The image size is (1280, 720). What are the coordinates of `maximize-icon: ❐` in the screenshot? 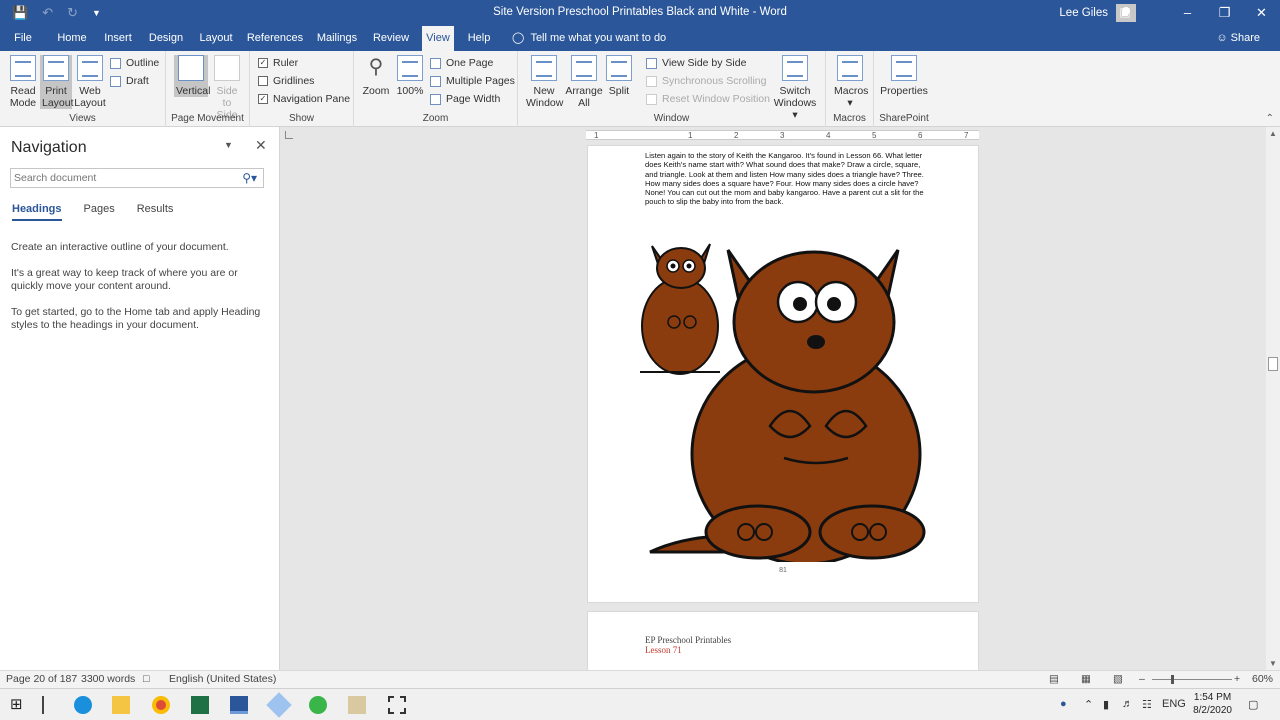 It's located at (1224, 13).